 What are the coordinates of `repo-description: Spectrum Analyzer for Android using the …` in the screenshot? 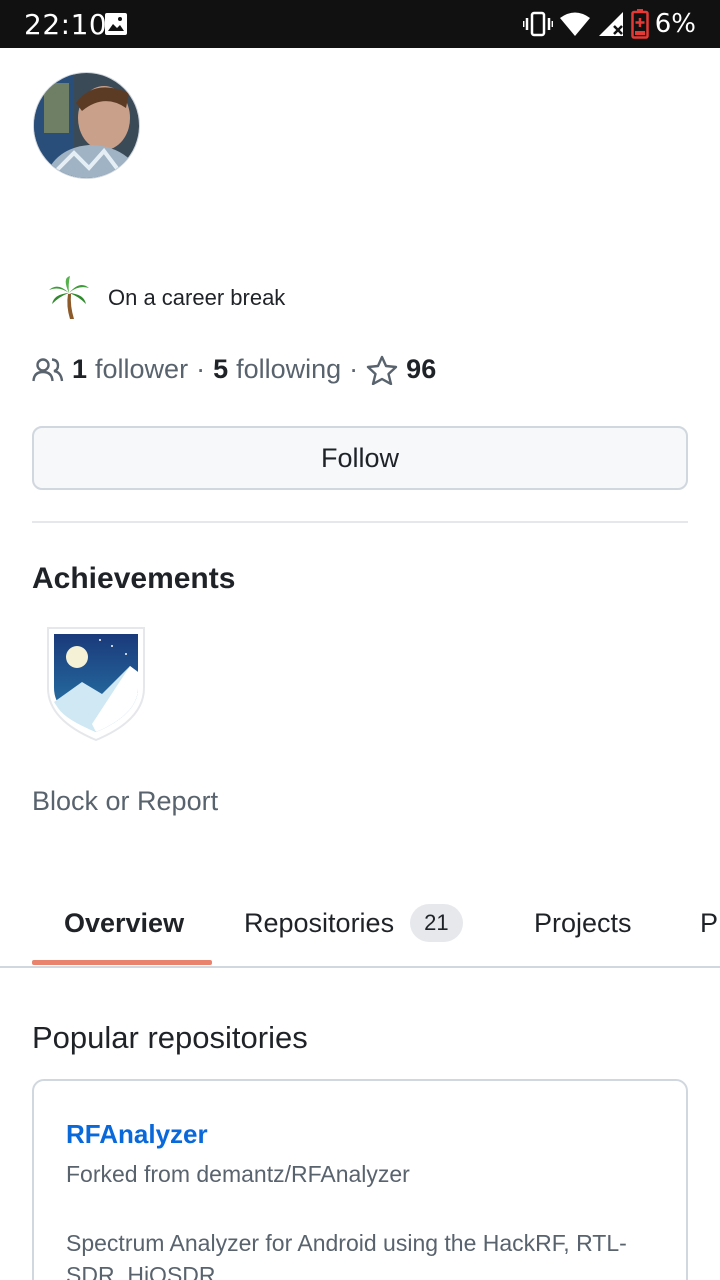 It's located at (346, 1255).